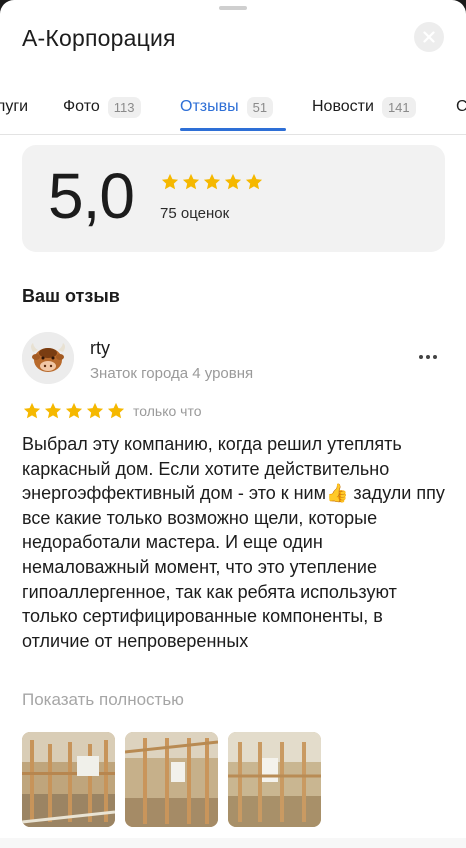 The width and height of the screenshot is (466, 848). Describe the element at coordinates (260, 107) in the screenshot. I see `tab-count-badge: 51` at that location.